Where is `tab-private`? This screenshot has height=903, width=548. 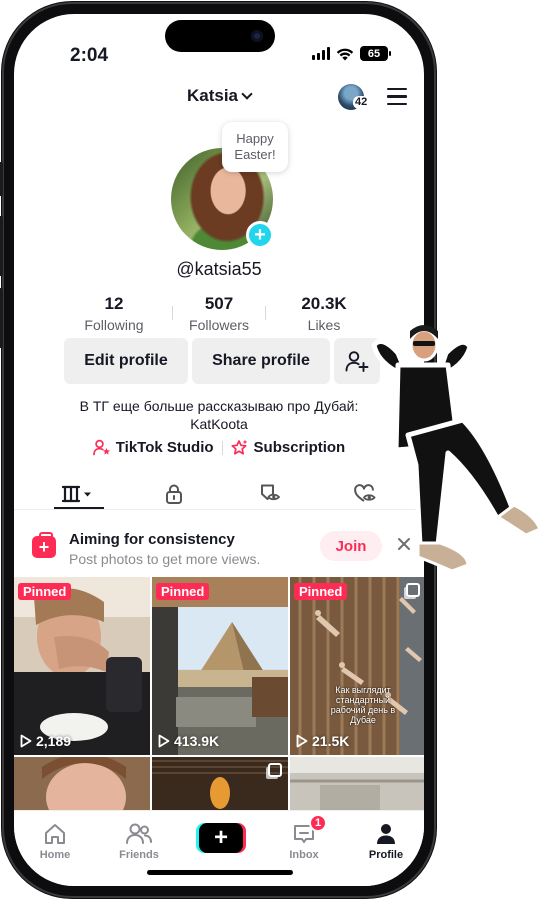
tab-private is located at coordinates (174, 494).